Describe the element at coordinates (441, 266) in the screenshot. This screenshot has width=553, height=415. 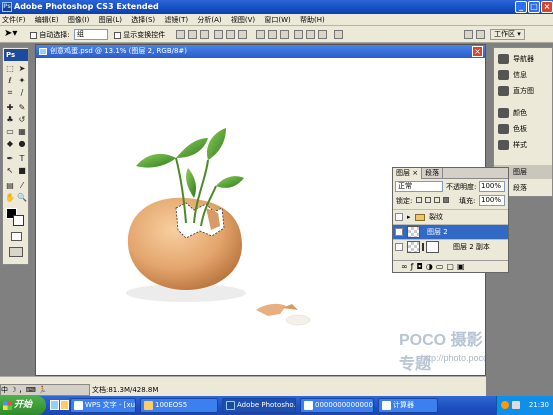
I see `new-group-icon: ▭` at that location.